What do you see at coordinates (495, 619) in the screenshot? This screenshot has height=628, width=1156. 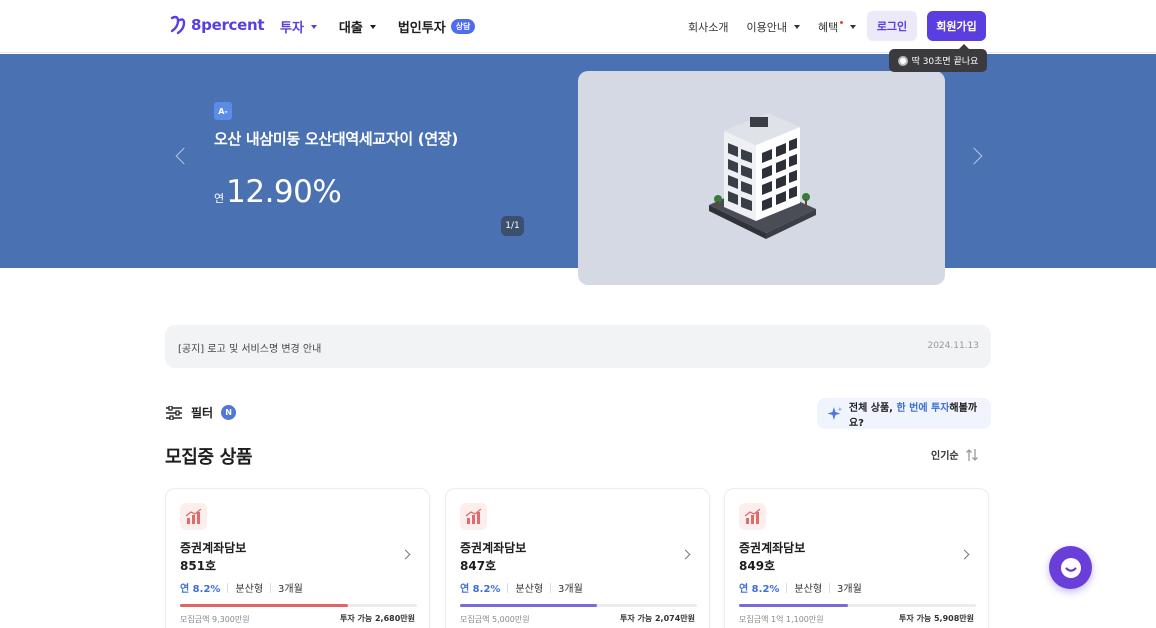 I see `raised-amount: 모집금액 5,000만원` at bounding box center [495, 619].